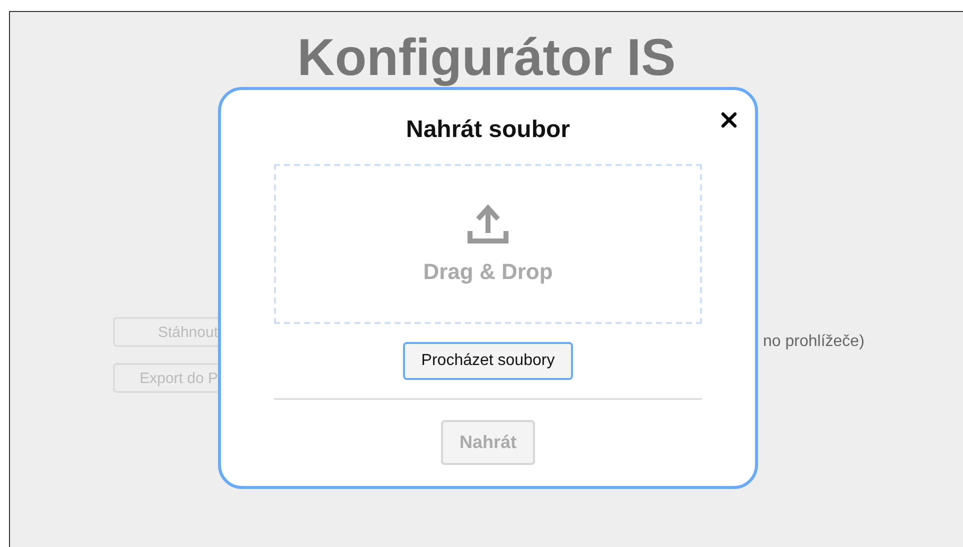 This screenshot has width=963, height=547. What do you see at coordinates (488, 224) in the screenshot?
I see `upload-icon` at bounding box center [488, 224].